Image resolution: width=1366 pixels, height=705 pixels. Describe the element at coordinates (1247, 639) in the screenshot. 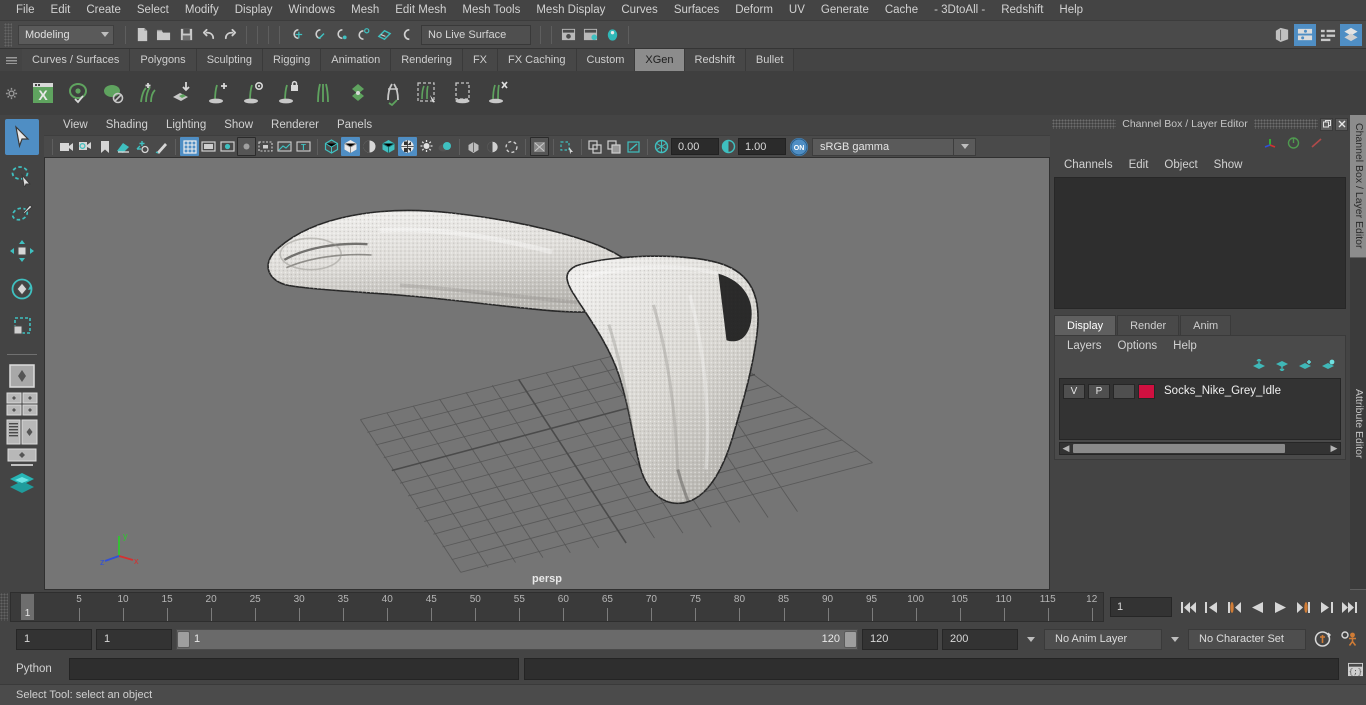

I see `character-set-selector: No Character Set` at that location.